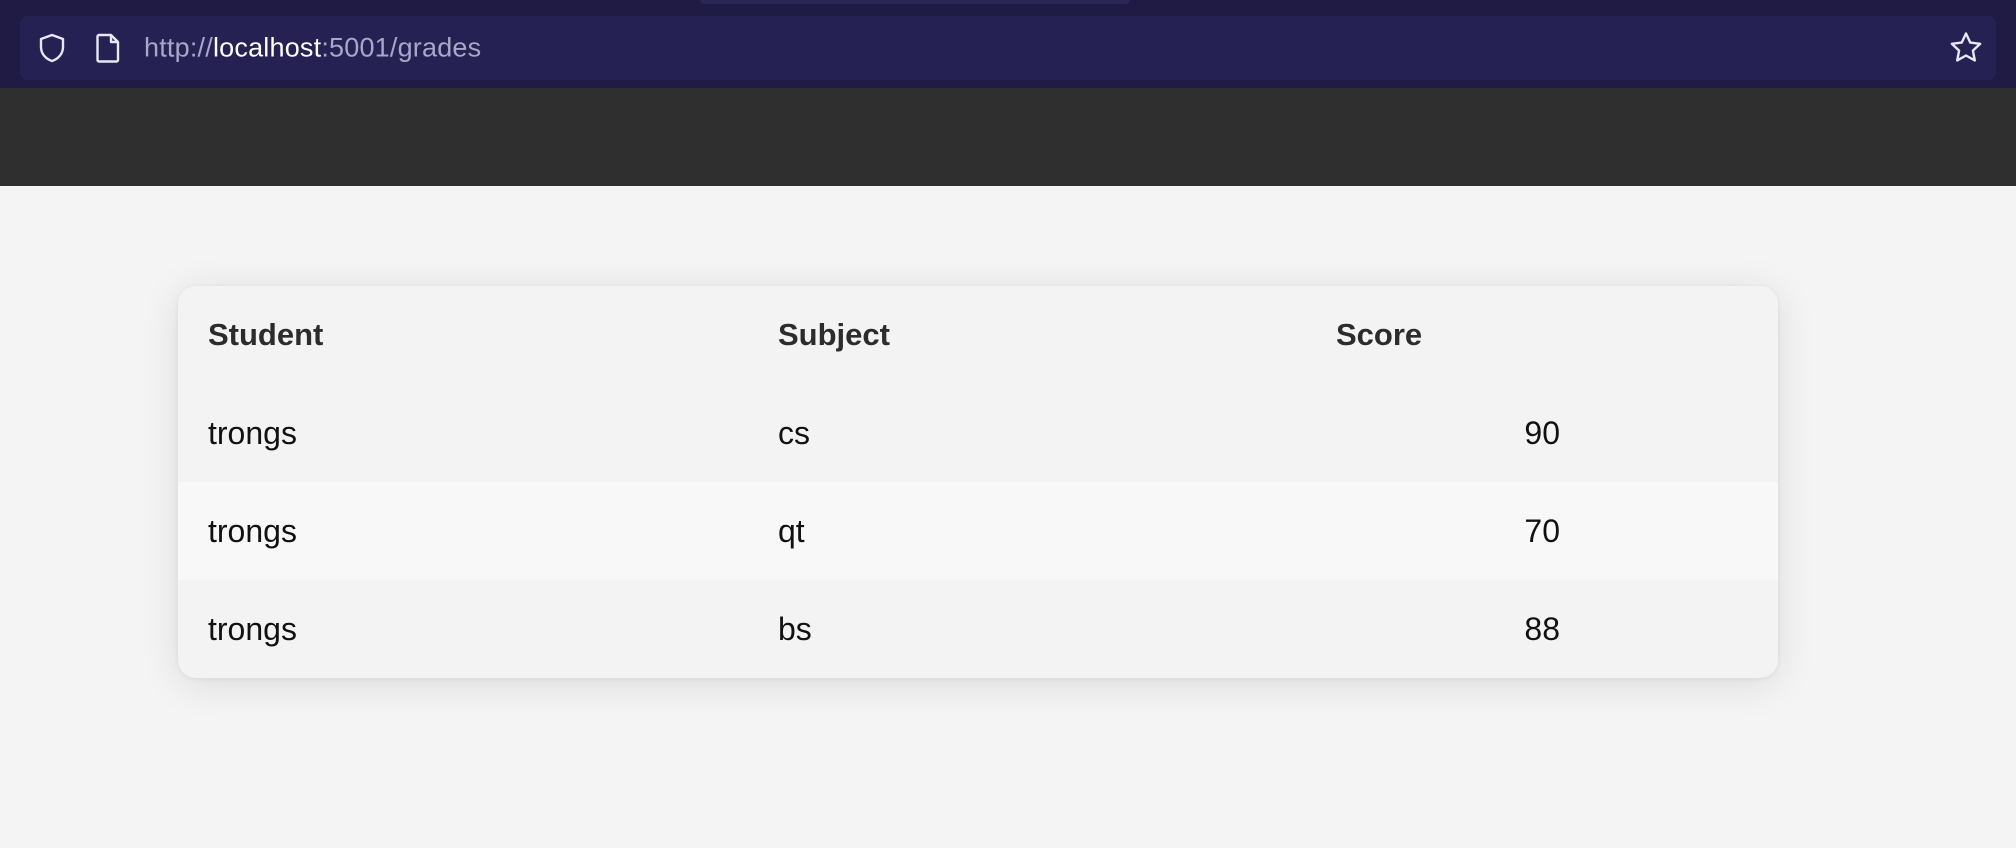 The width and height of the screenshot is (2016, 848). I want to click on column-header-score: Score, so click(1379, 334).